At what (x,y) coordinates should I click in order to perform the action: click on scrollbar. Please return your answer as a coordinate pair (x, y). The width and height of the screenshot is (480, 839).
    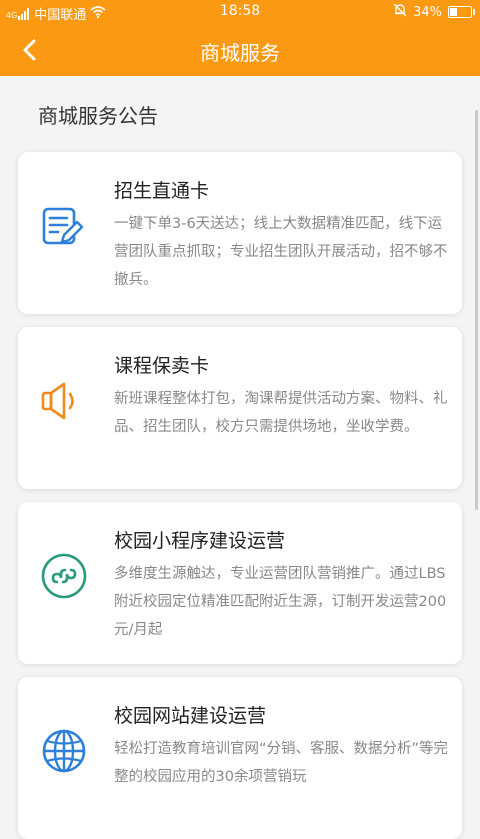
    Looking at the image, I should click on (476, 310).